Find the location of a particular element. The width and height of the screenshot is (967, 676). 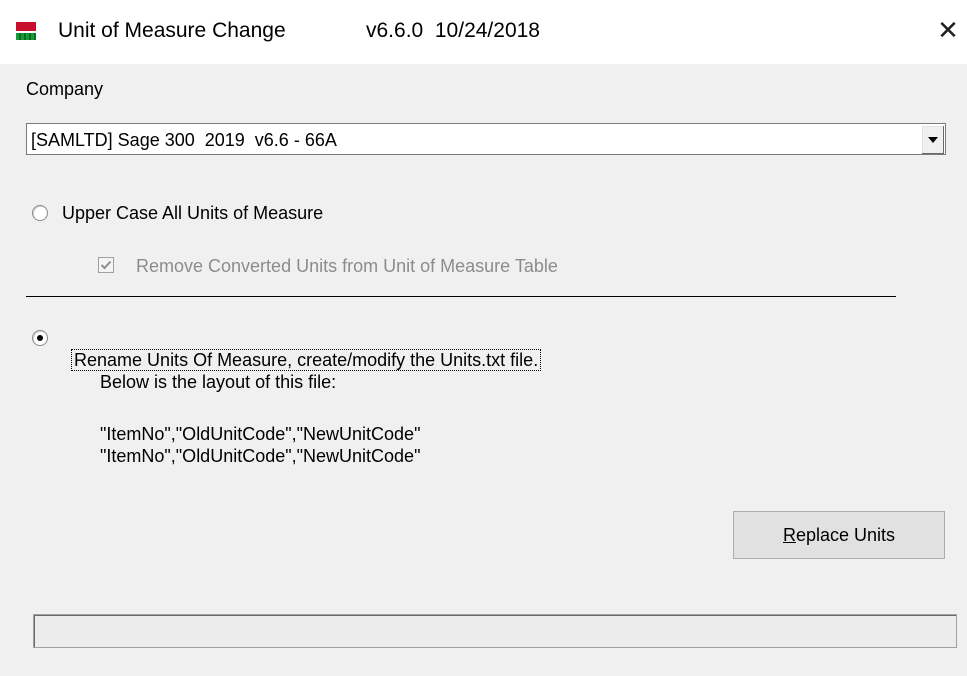

close-icon: ✕ is located at coordinates (948, 30).